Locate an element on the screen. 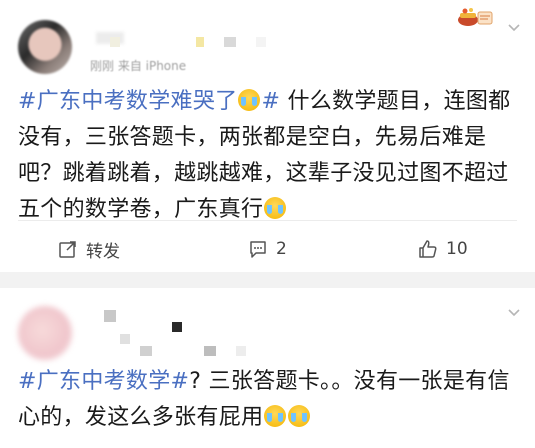  repost-button: 转发 is located at coordinates (89, 249).